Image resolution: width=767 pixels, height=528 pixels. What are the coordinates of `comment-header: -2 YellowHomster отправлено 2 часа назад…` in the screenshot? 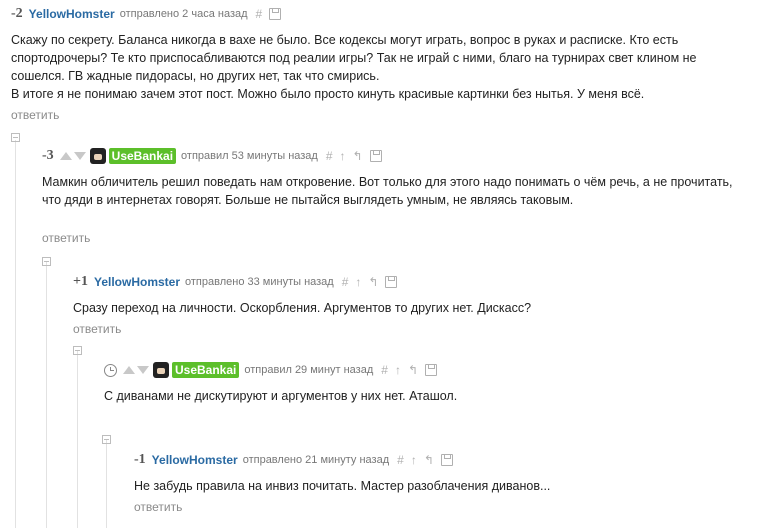 It's located at (386, 14).